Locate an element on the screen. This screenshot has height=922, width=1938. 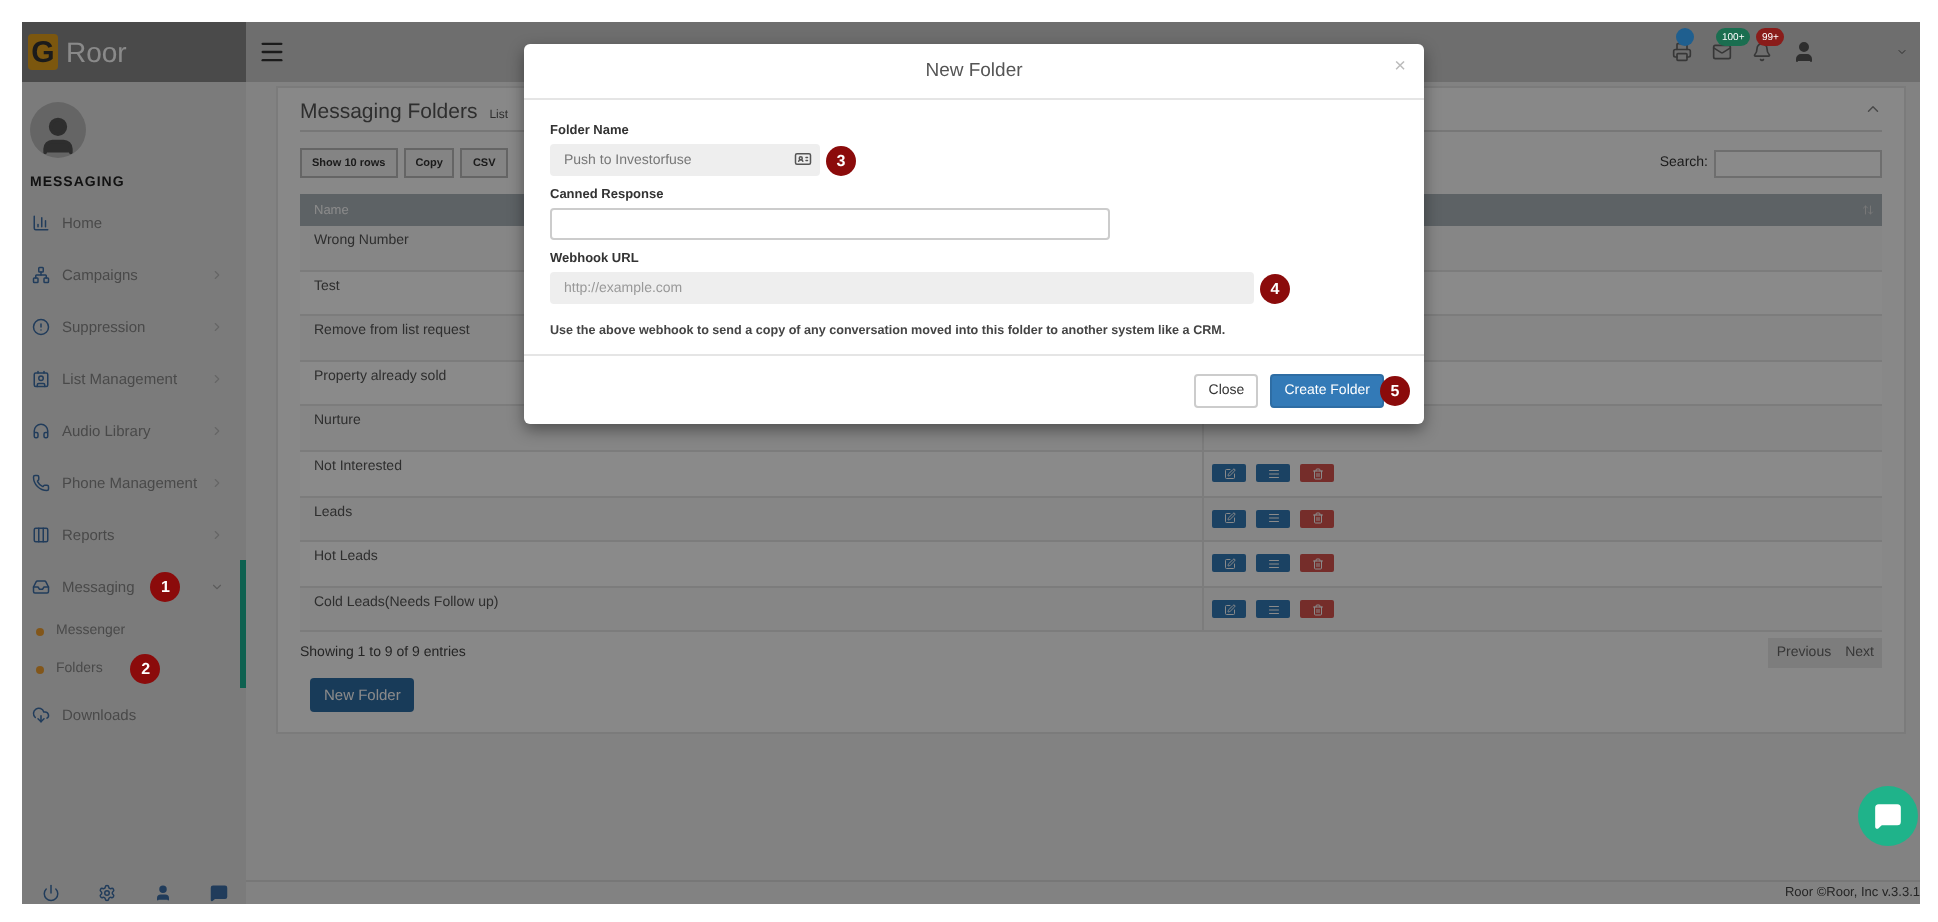
printer-icon is located at coordinates (1682, 52).